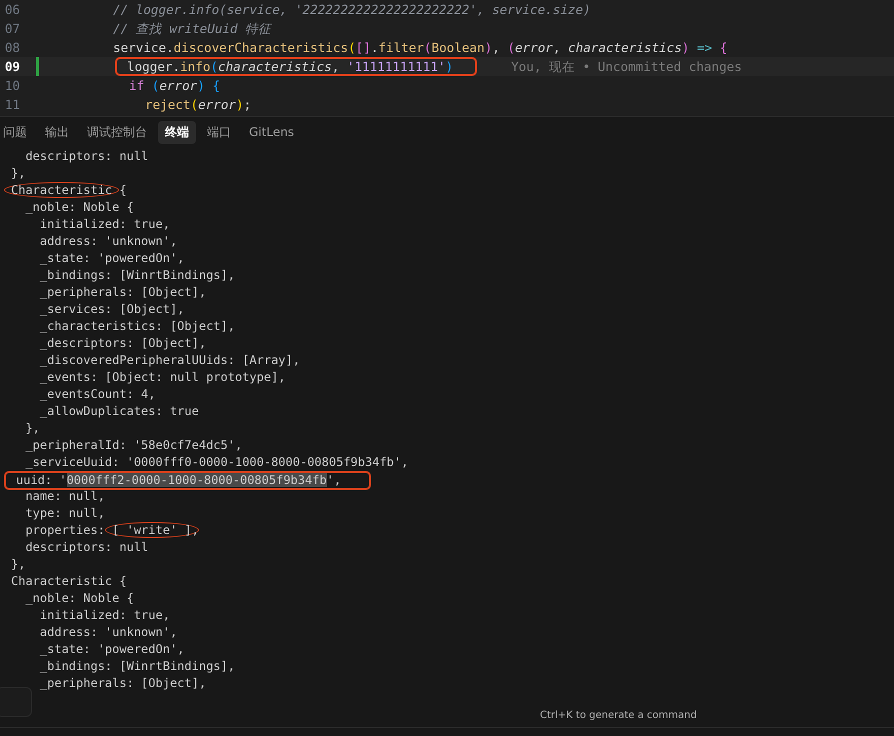 The height and width of the screenshot is (736, 894). I want to click on code-token: reject, so click(167, 105).